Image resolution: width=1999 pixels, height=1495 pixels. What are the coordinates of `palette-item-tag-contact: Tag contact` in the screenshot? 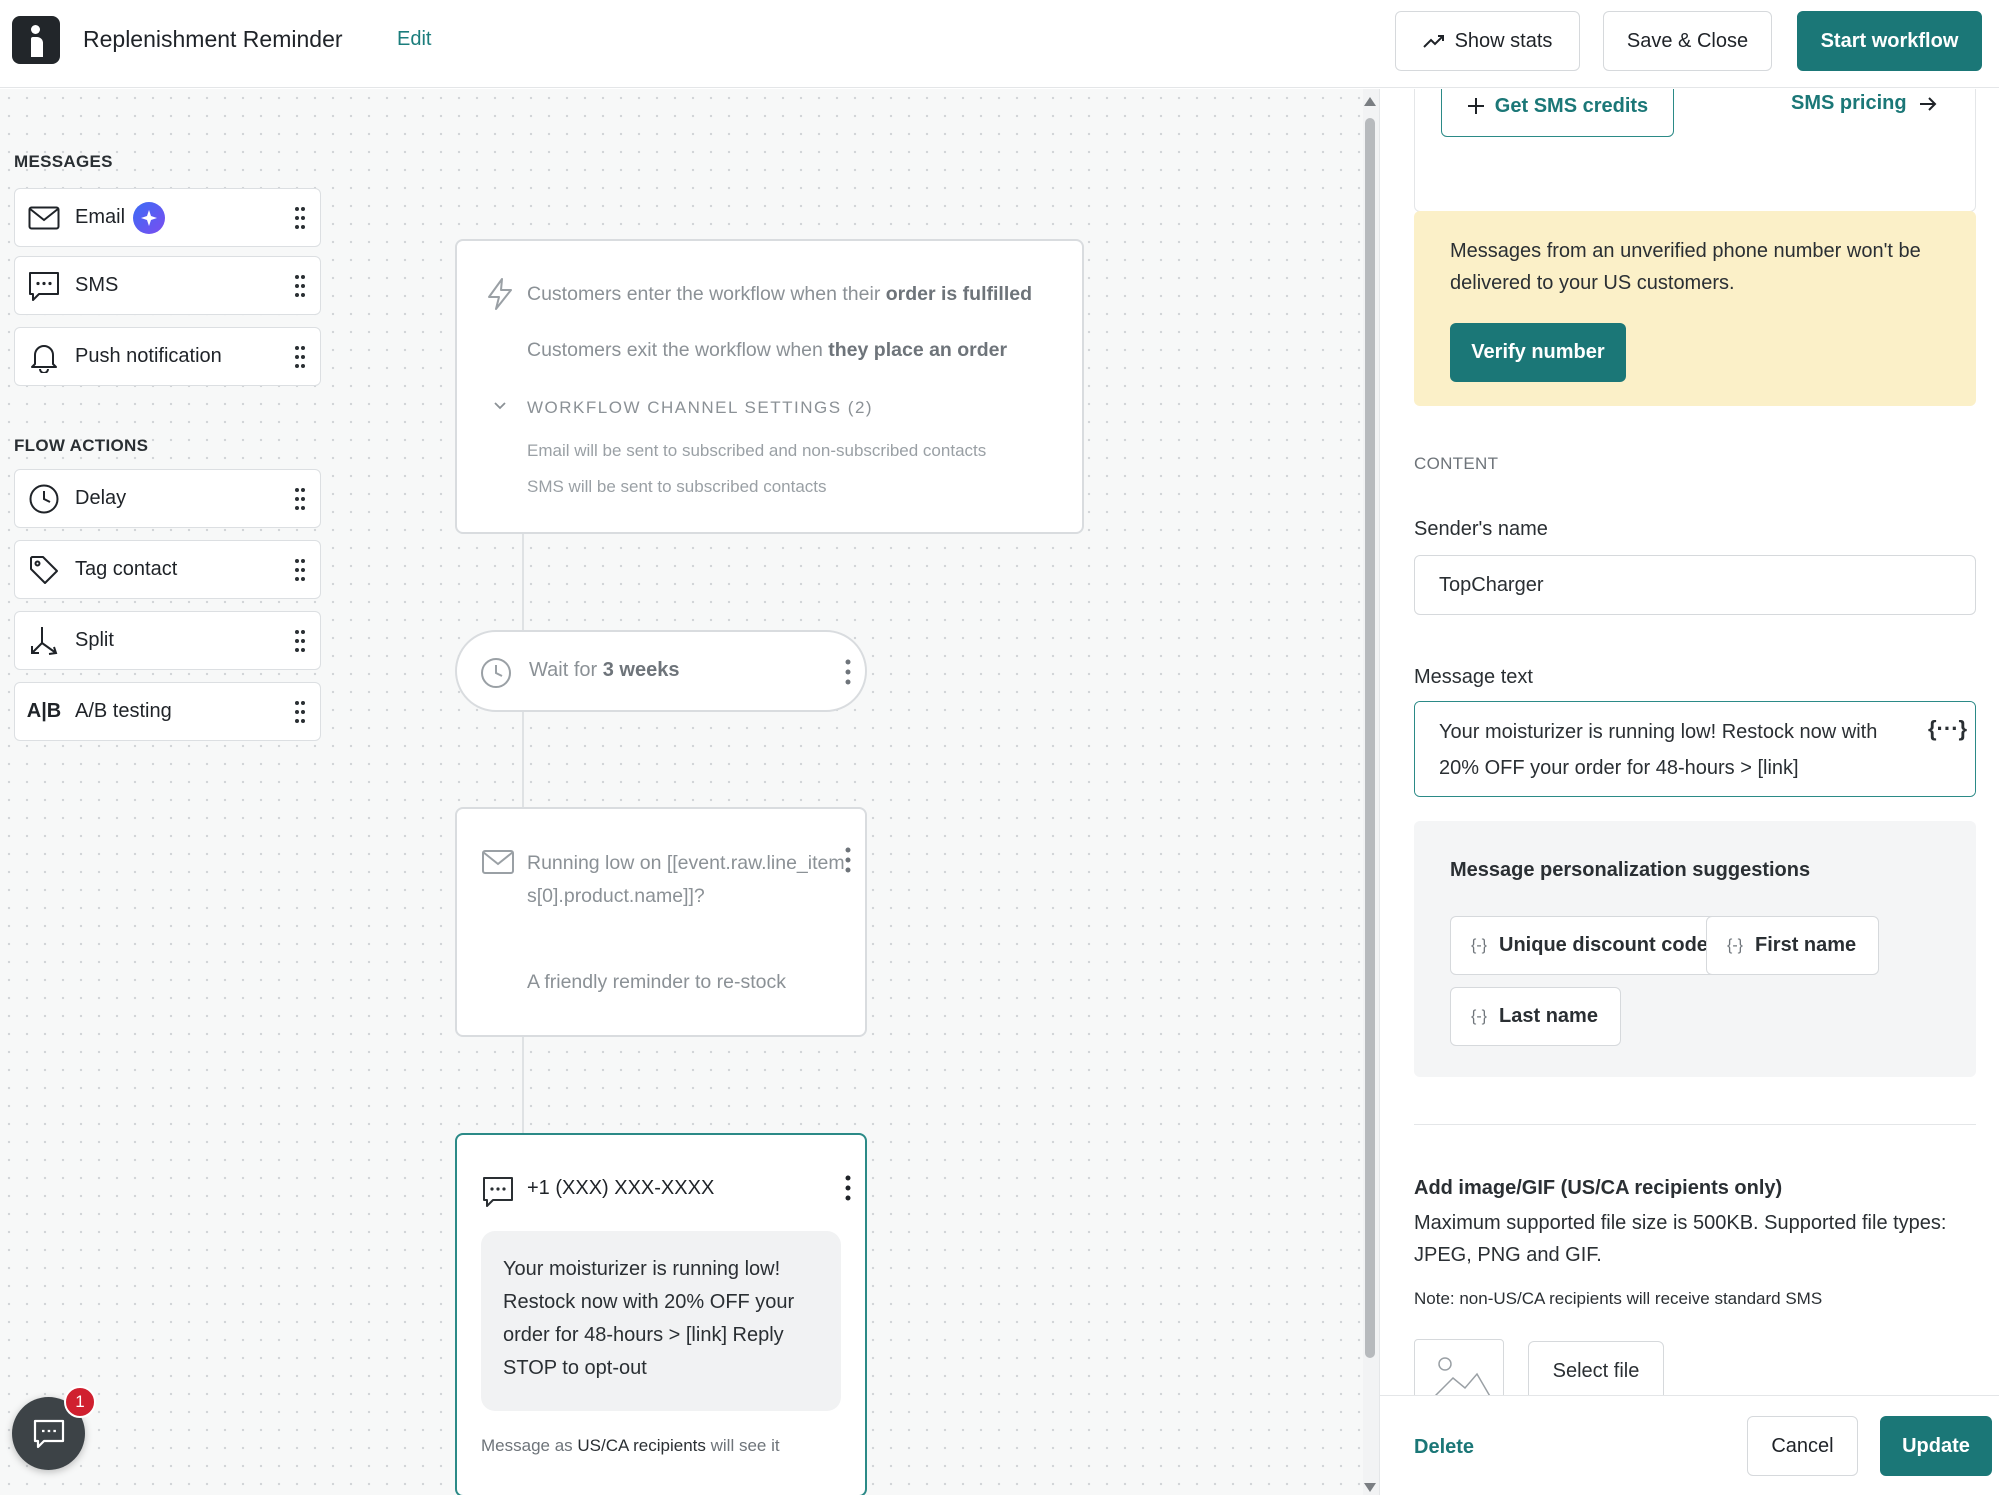 It's located at (167, 569).